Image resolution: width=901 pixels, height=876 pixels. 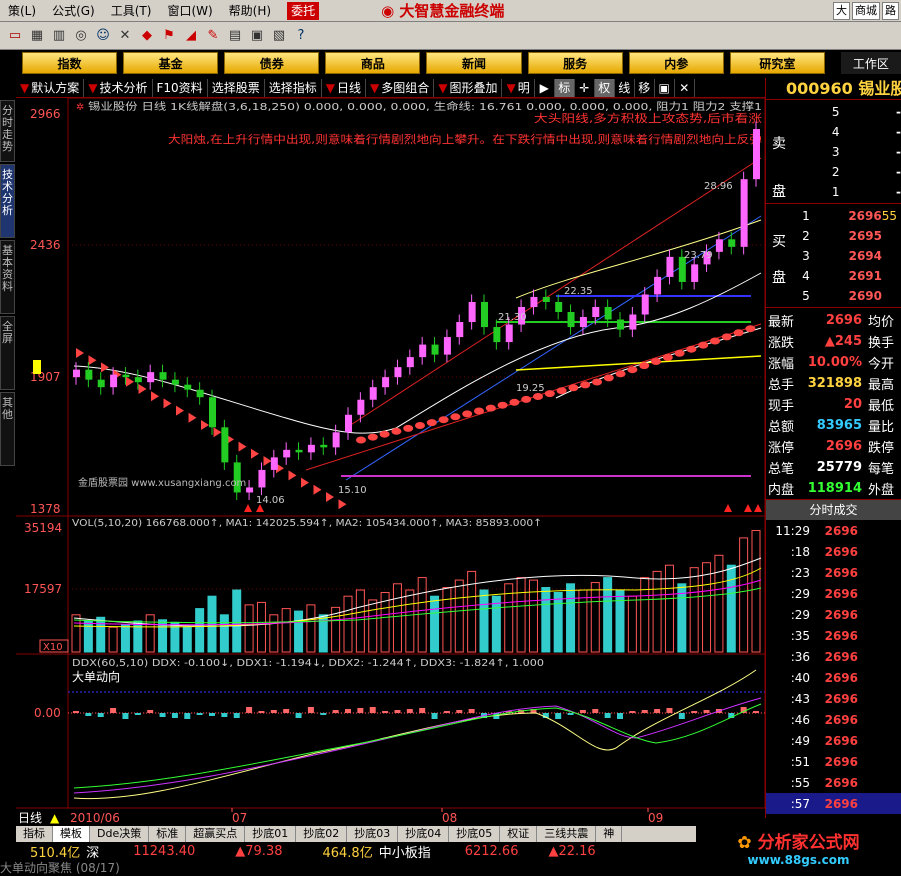 I want to click on nav-research: 研究室, so click(x=777, y=63).